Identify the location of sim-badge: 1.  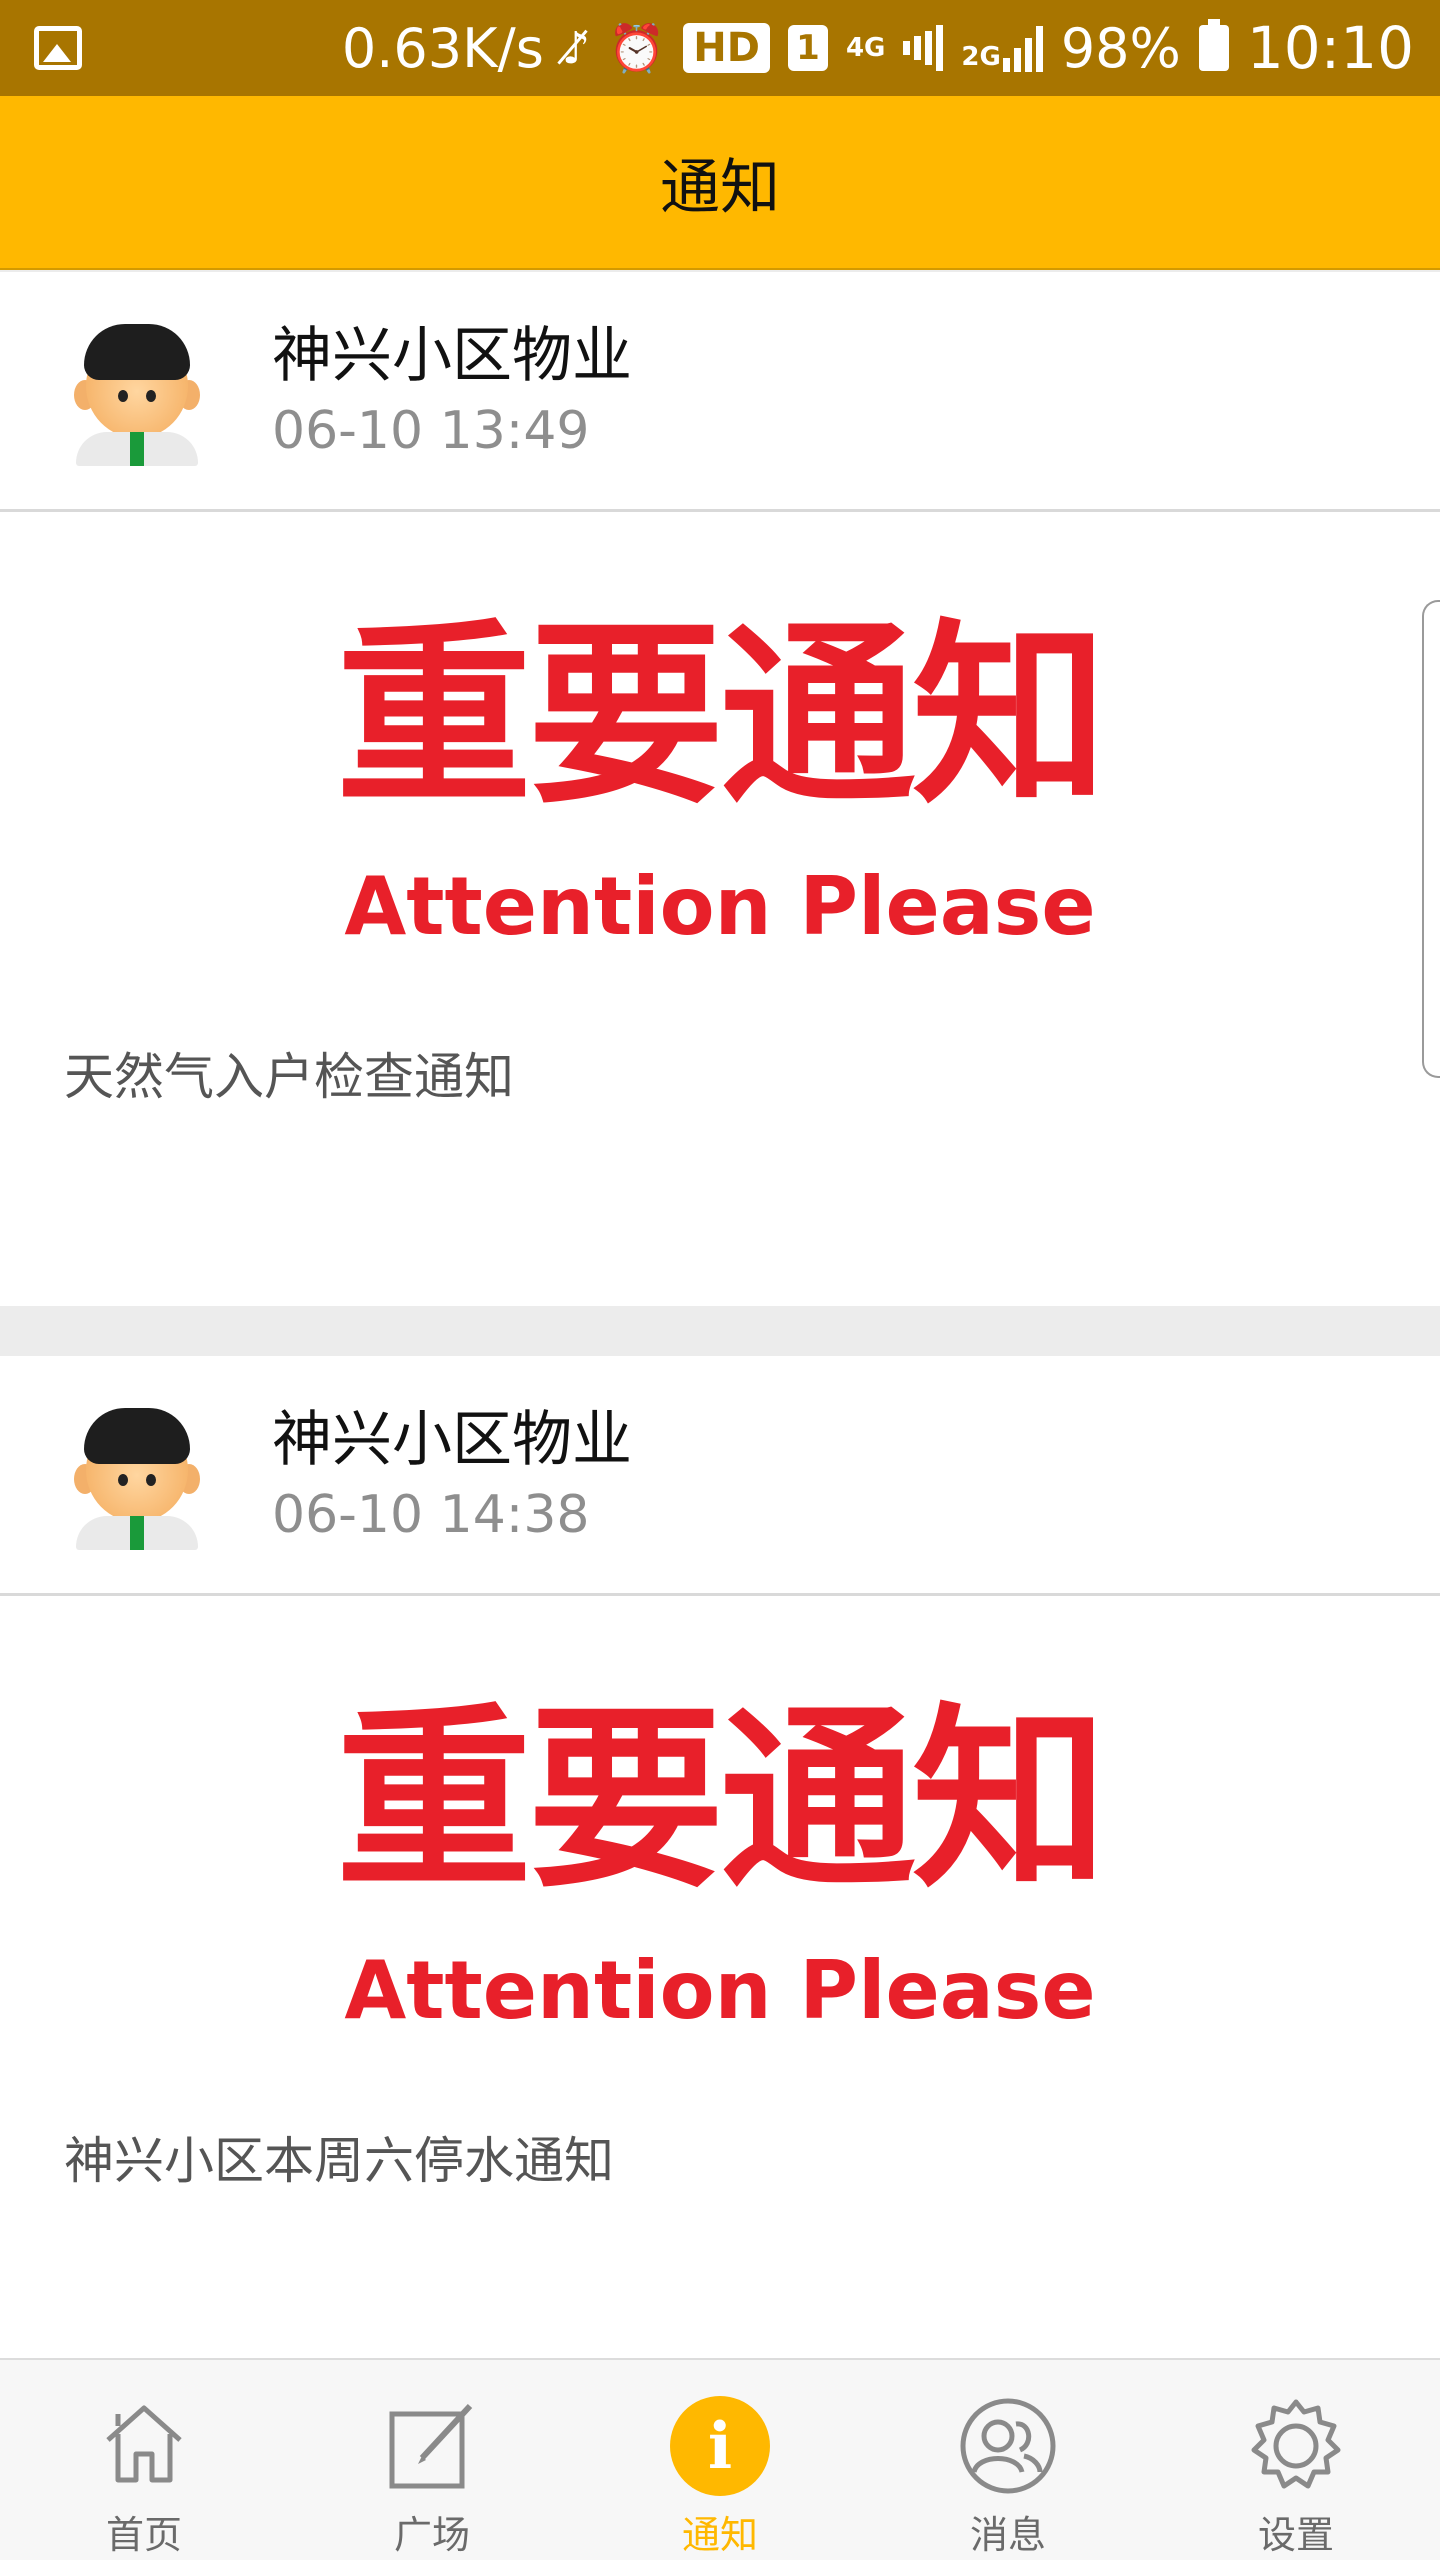
(807, 48).